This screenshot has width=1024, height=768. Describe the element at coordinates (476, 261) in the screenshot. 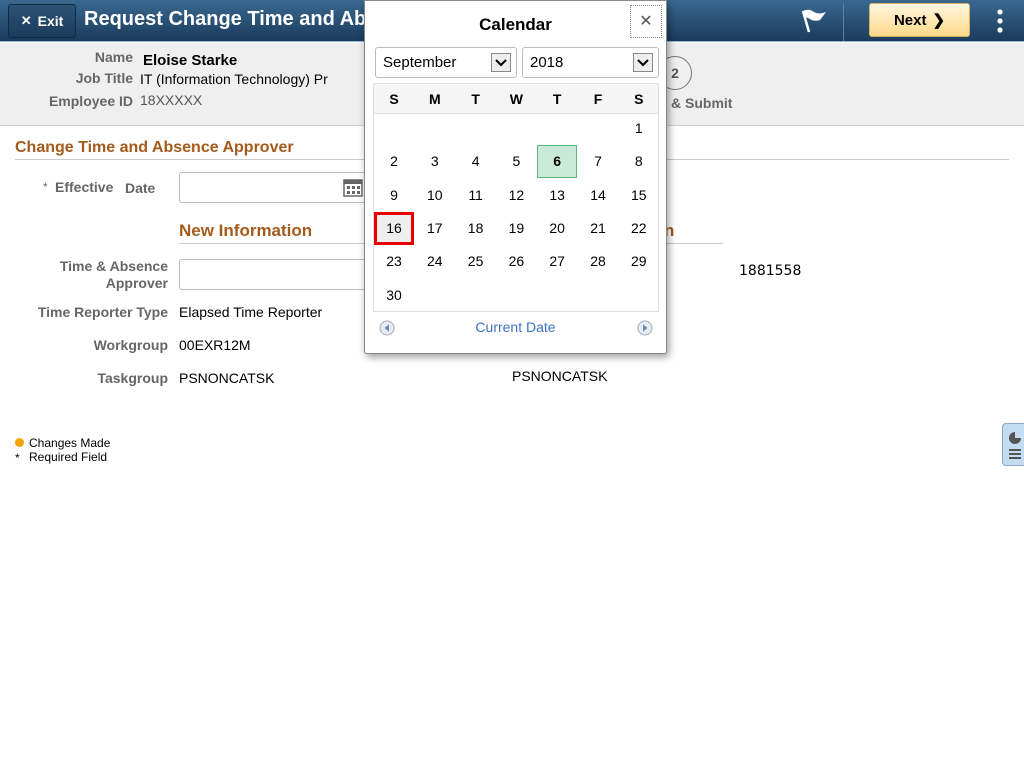

I see `calendar-day: 25` at that location.